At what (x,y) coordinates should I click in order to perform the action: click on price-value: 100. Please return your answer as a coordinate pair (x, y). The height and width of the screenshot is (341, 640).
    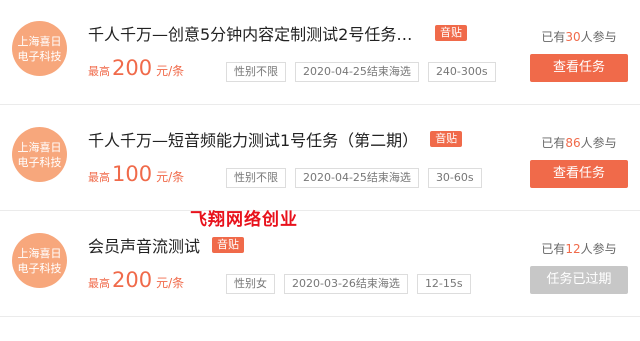
    Looking at the image, I should click on (132, 174).